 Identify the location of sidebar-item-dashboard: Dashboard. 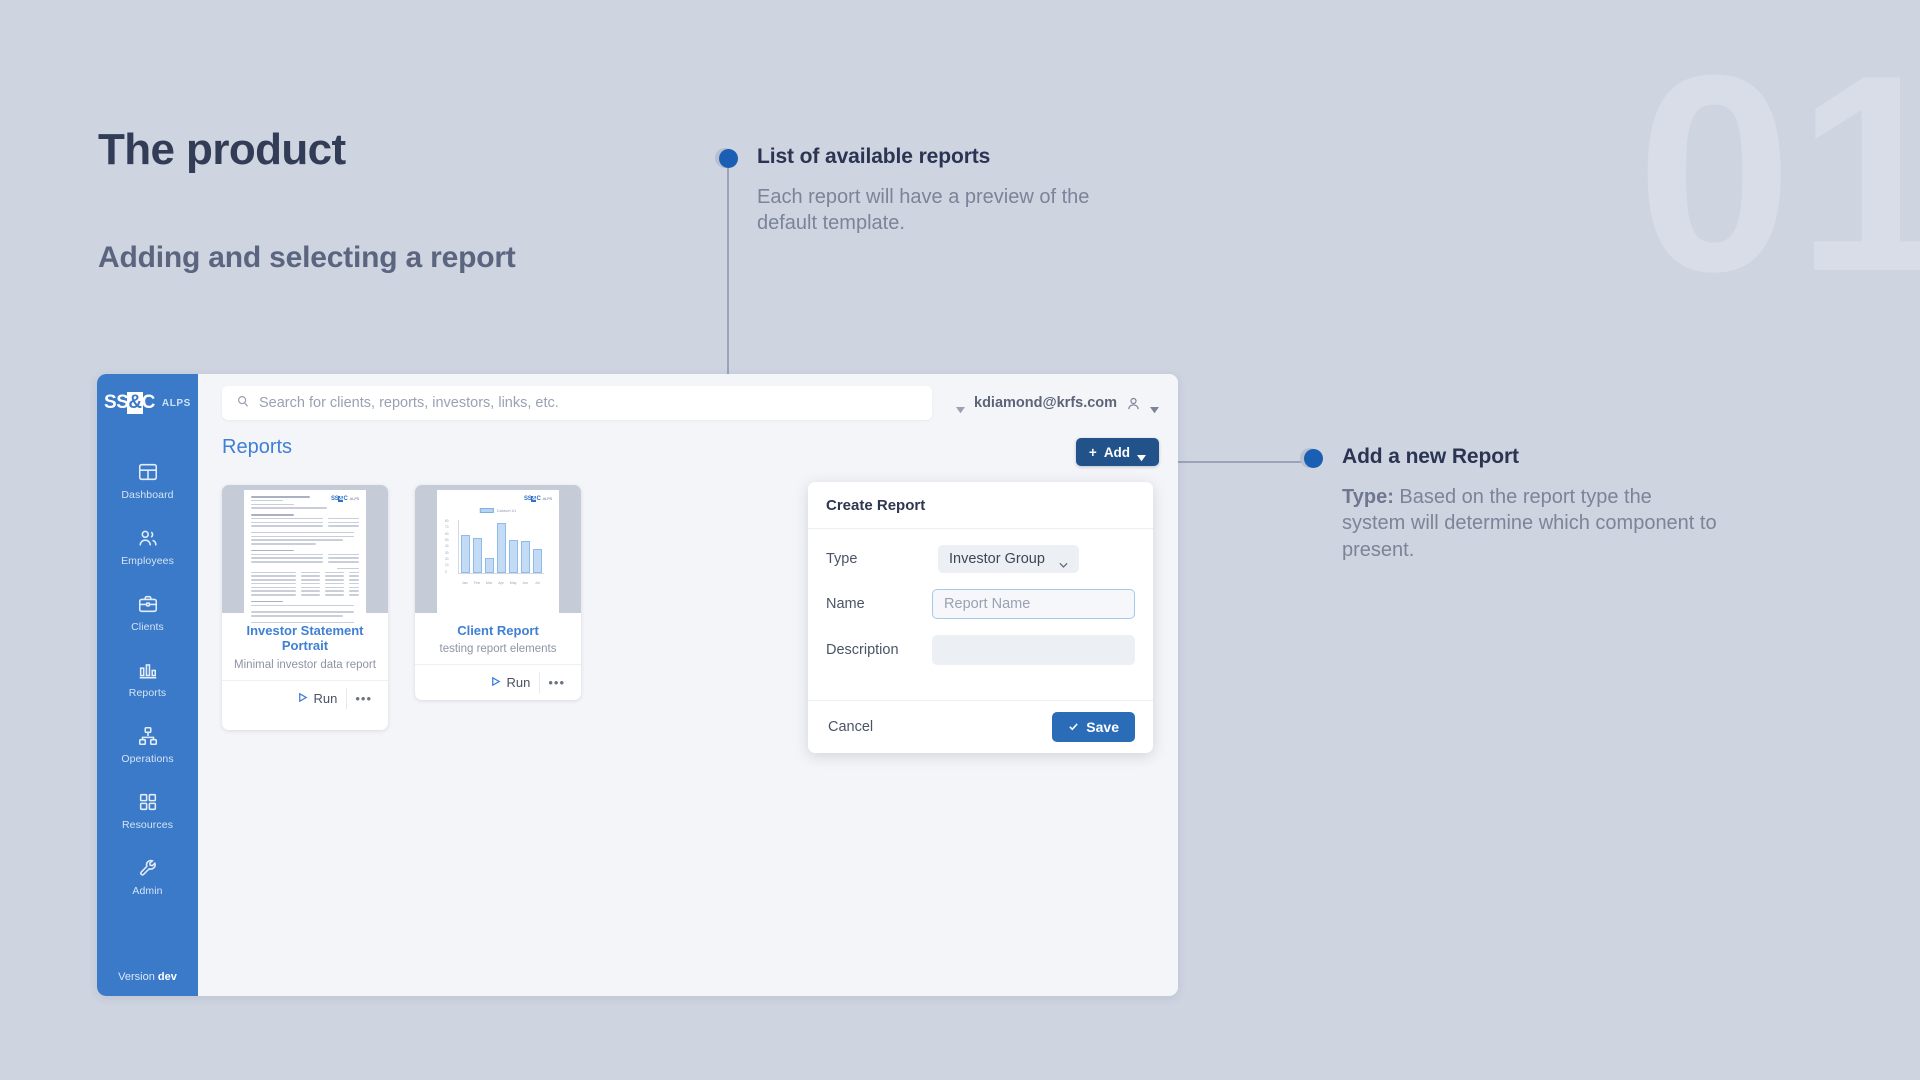
(147, 481).